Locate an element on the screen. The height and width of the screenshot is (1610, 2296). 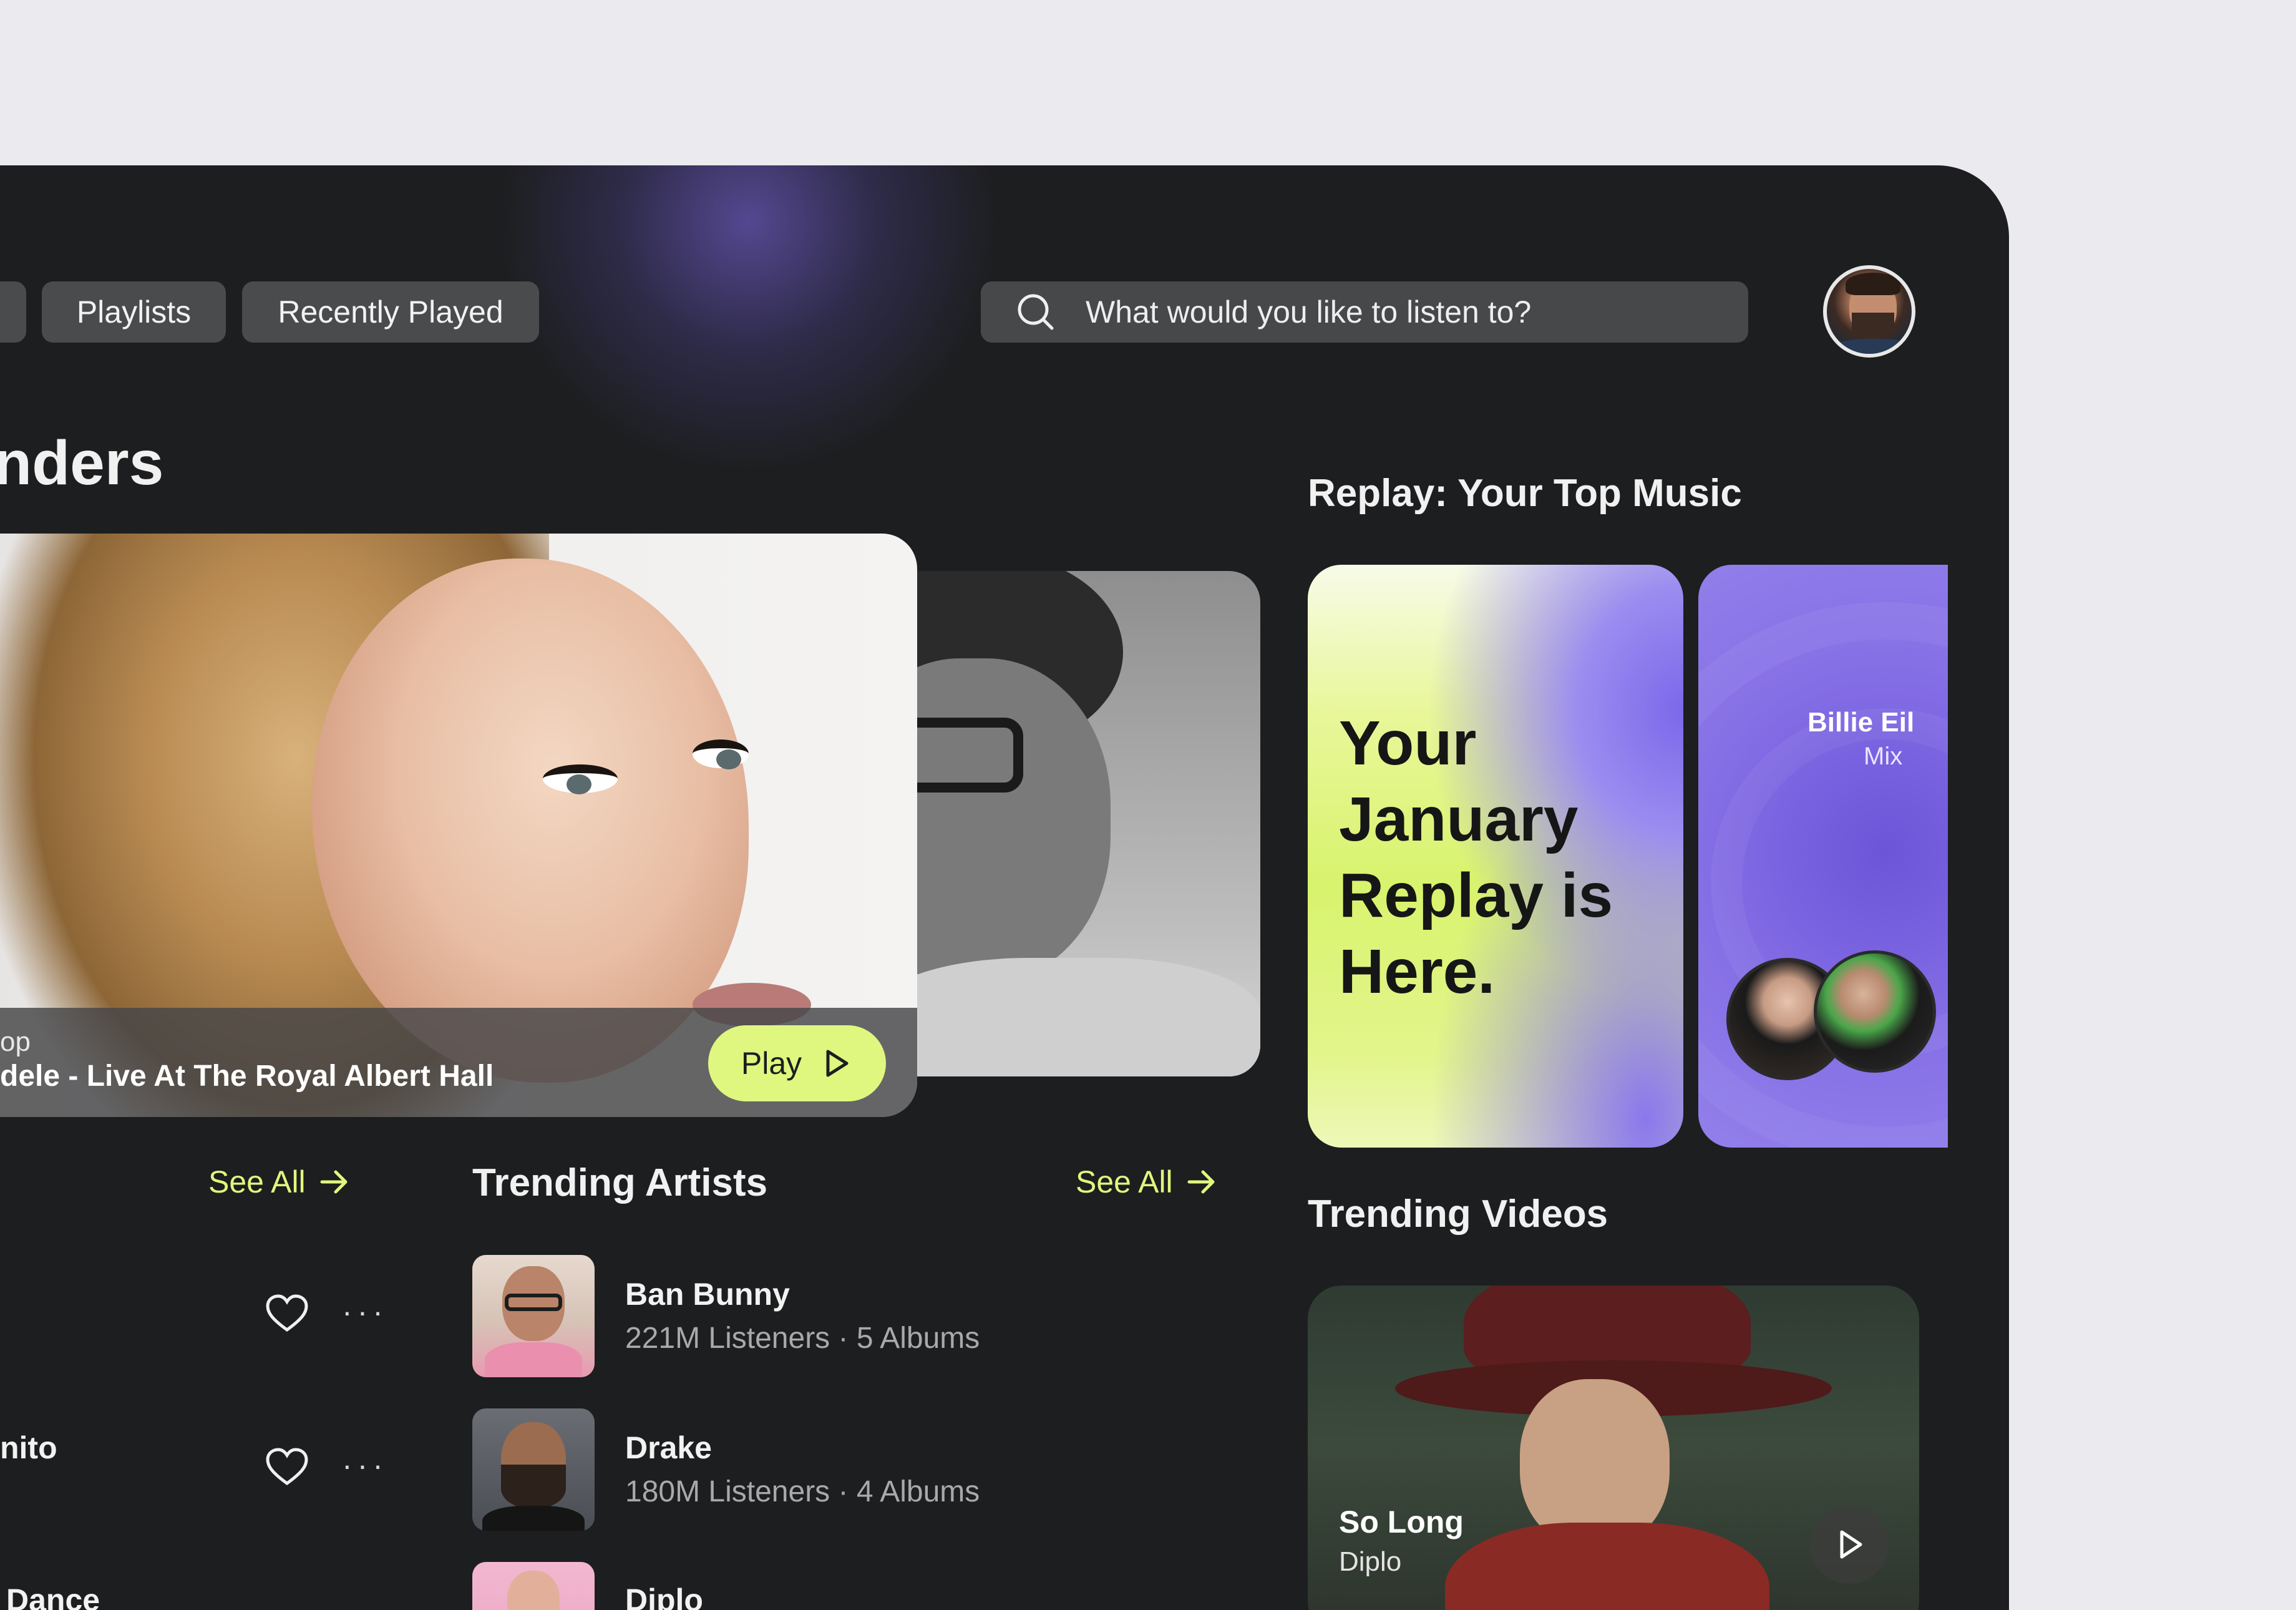
play-button: Play is located at coordinates (797, 1063).